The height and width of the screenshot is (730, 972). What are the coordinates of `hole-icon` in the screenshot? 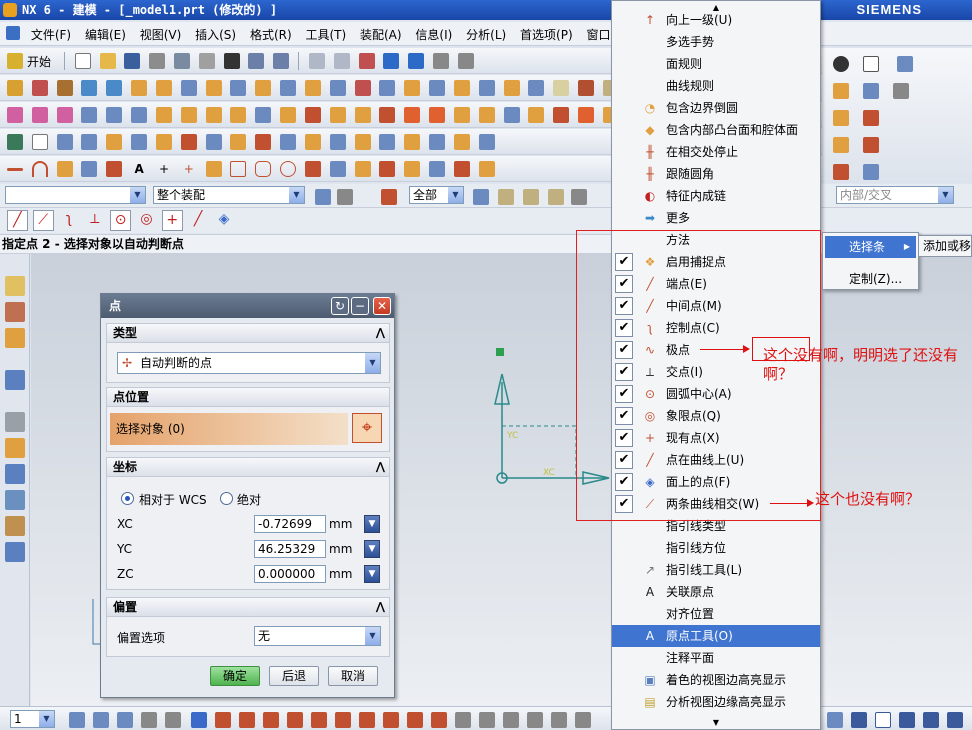 It's located at (188, 88).